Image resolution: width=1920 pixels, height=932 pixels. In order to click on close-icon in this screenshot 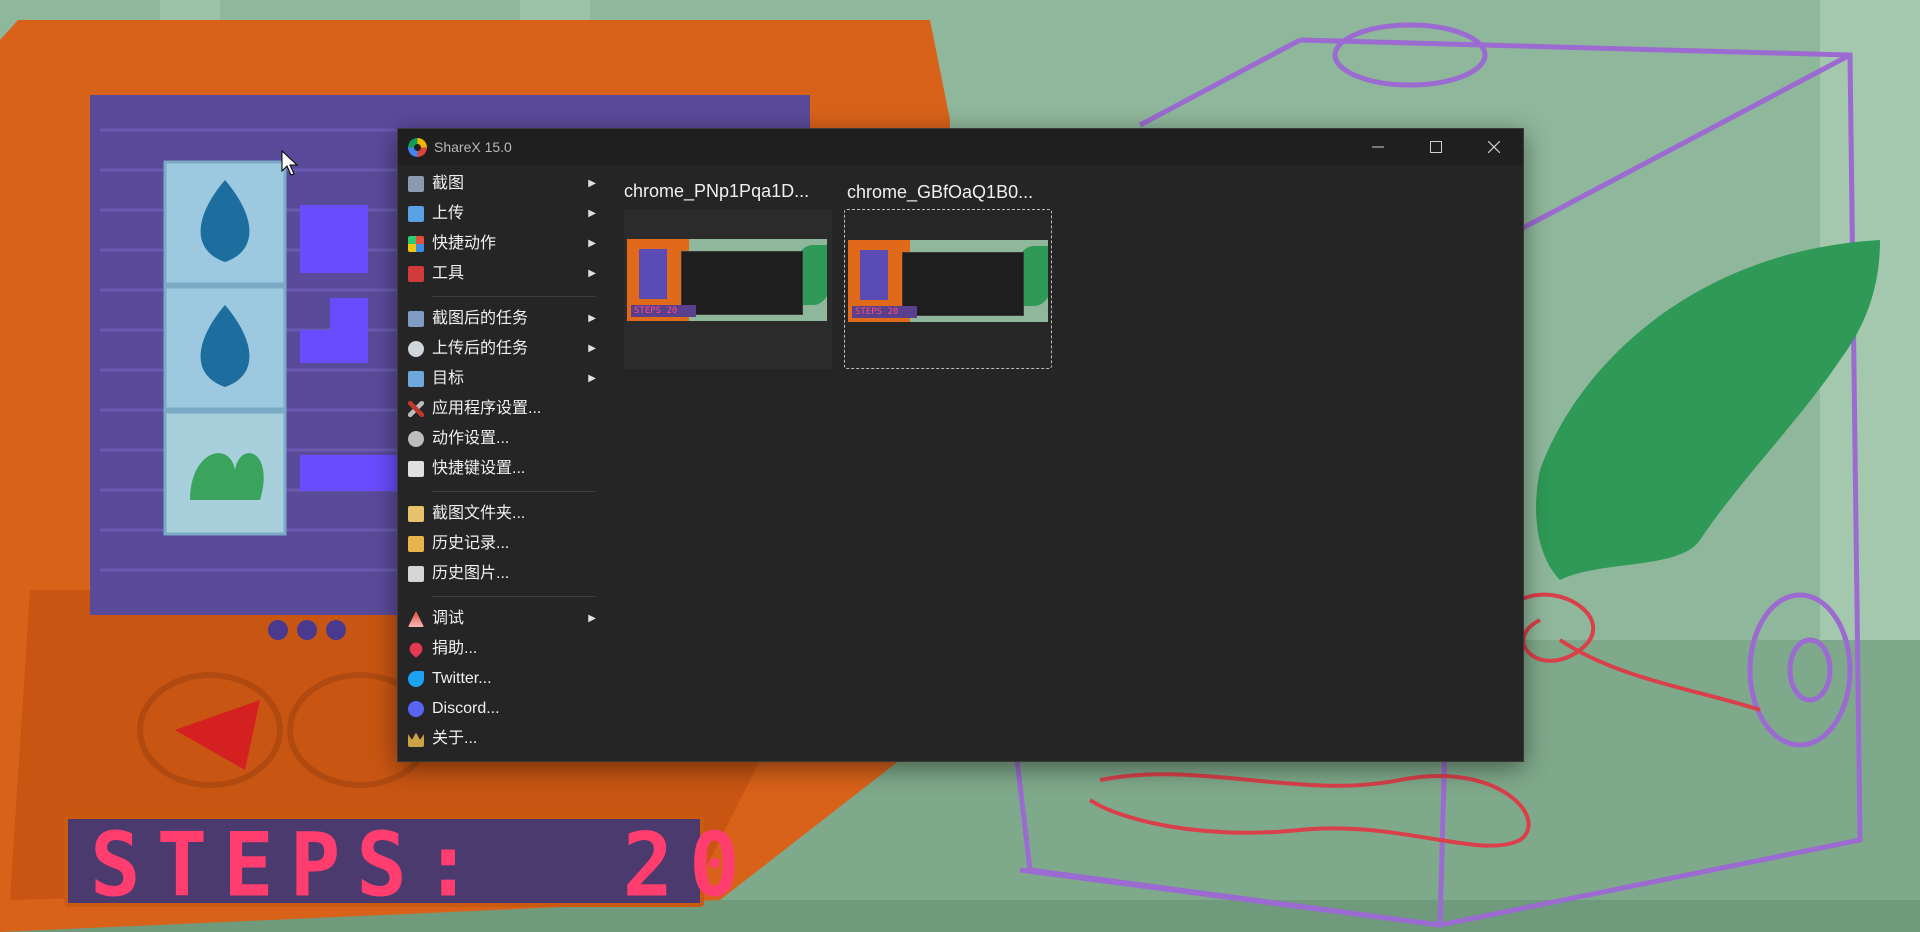, I will do `click(1494, 147)`.